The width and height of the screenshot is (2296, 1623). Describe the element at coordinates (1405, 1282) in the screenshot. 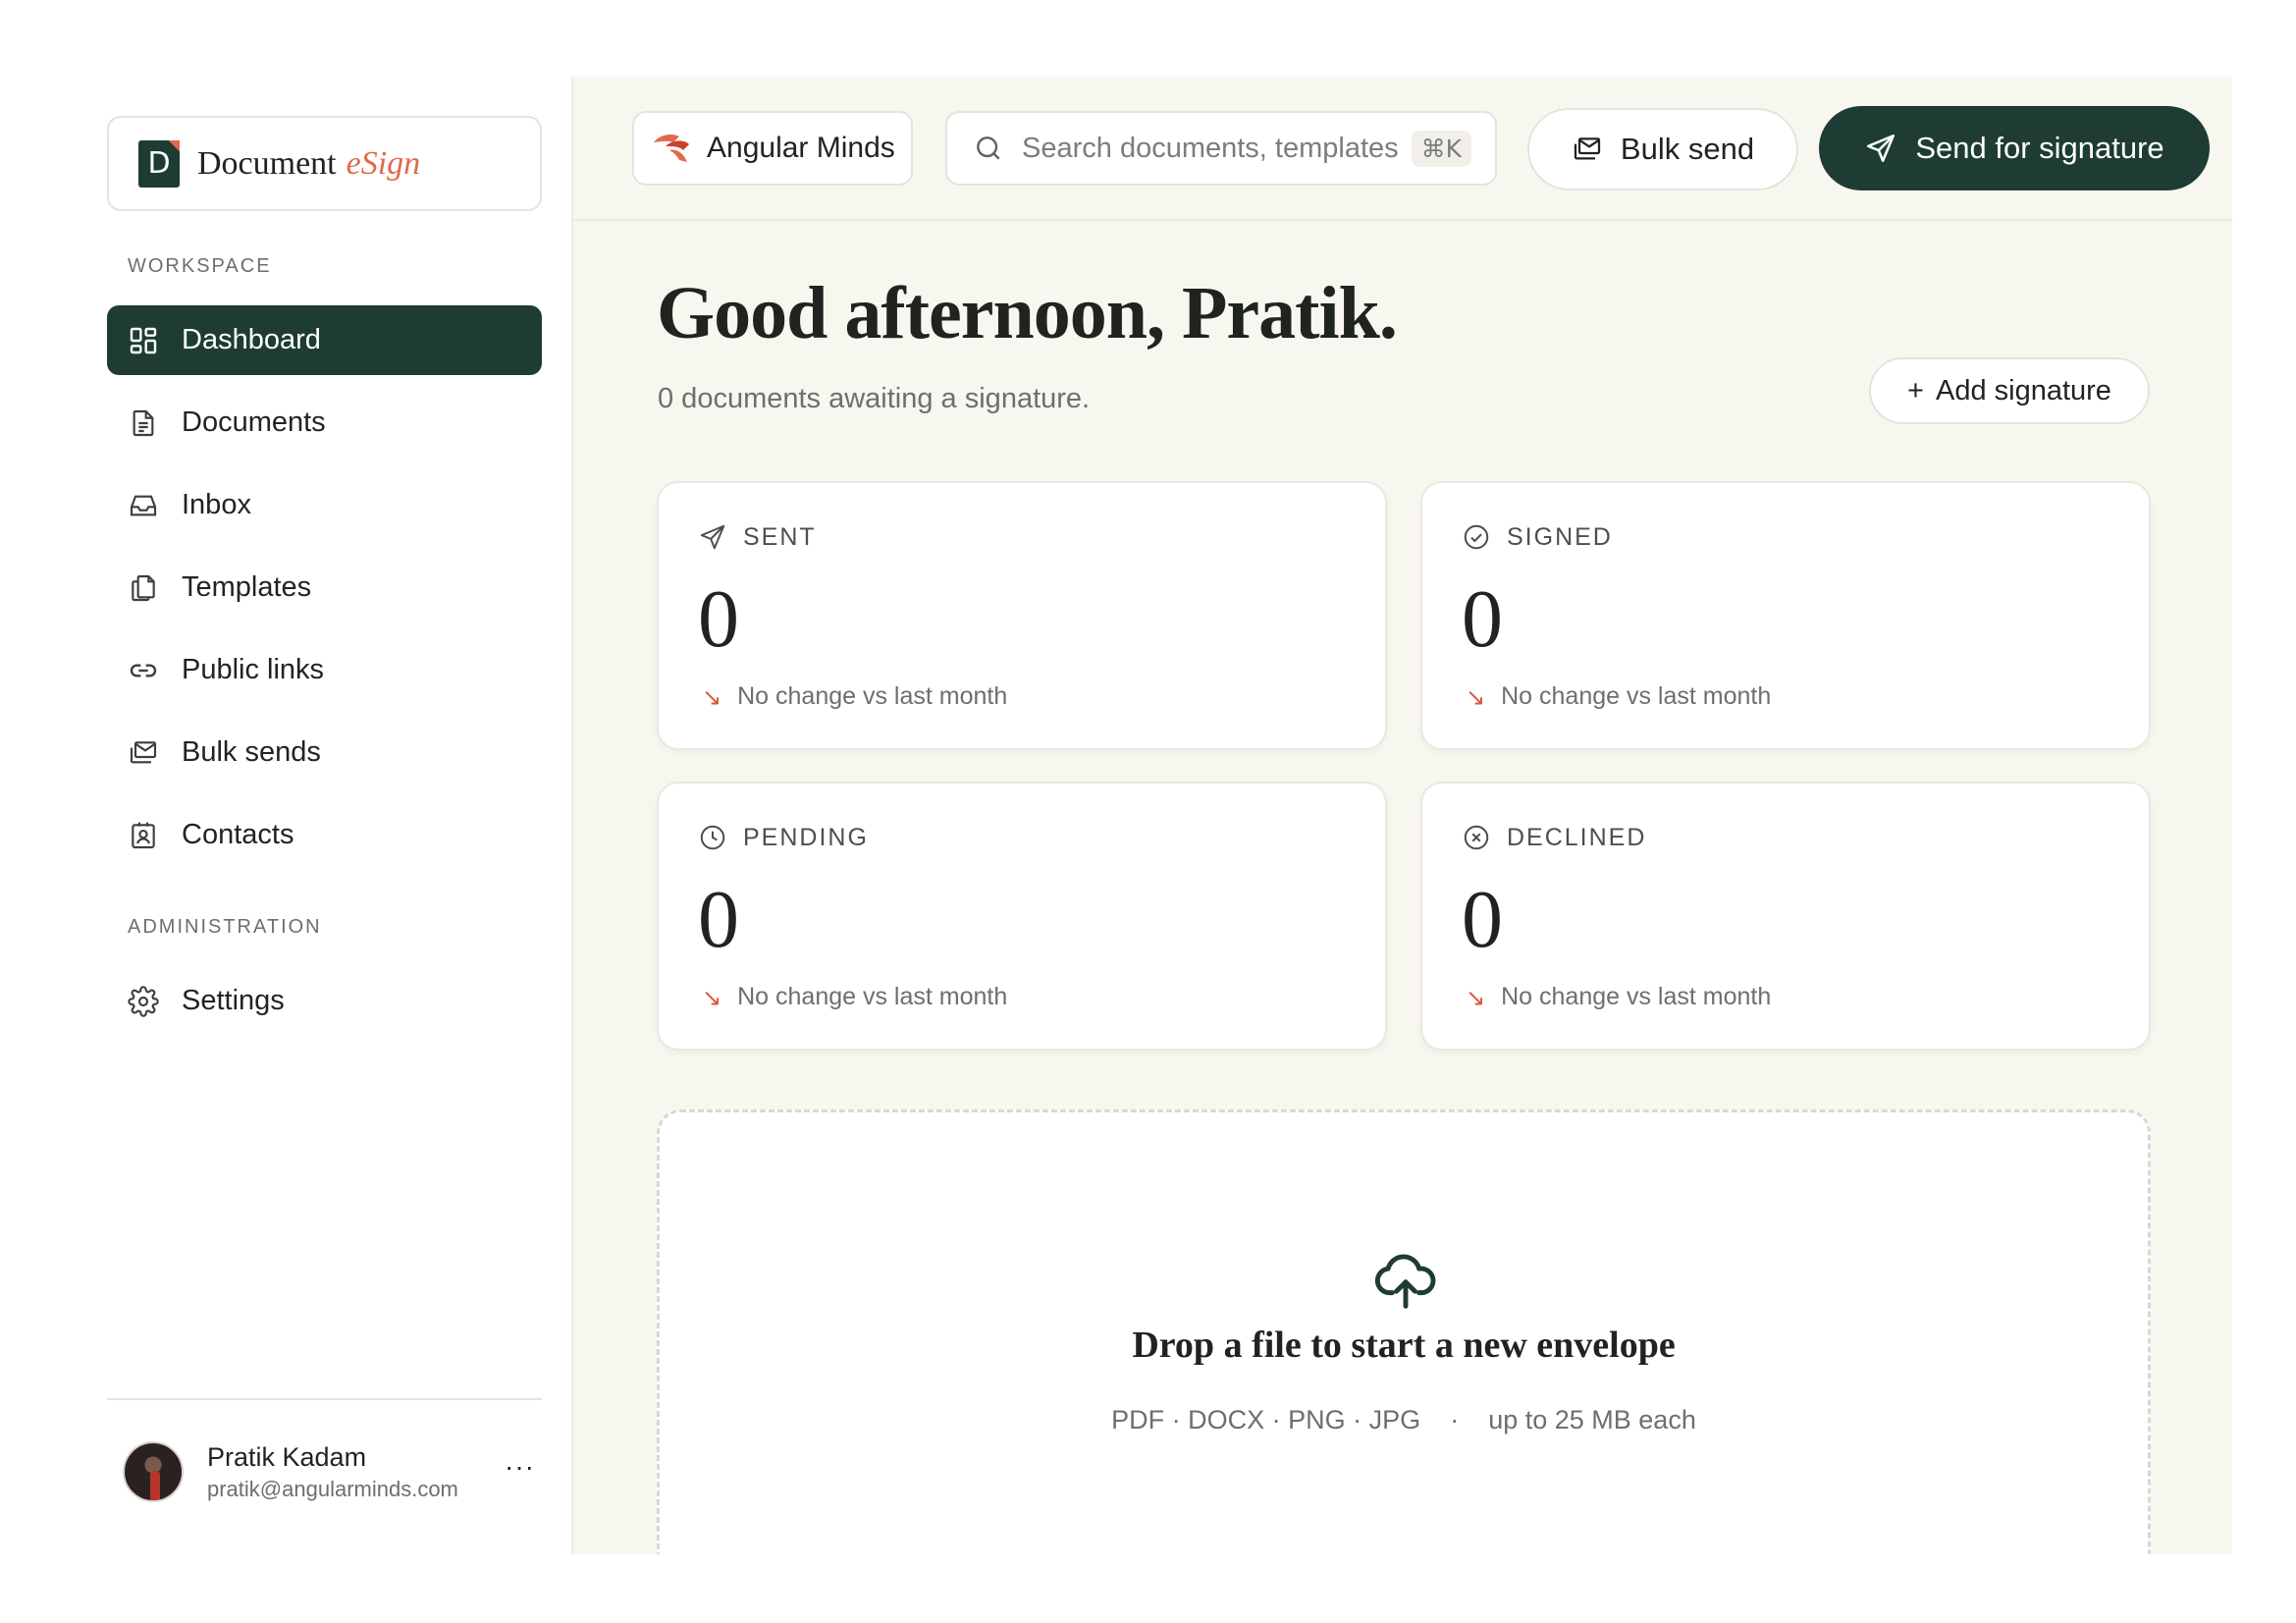

I see `cloud-upload-icon` at that location.